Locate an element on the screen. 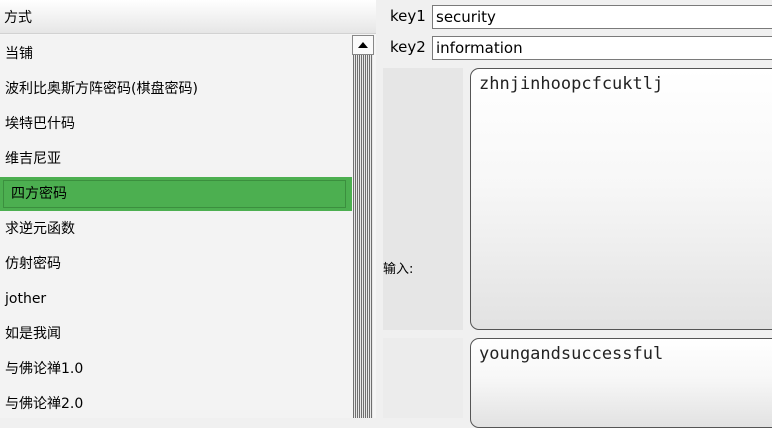 Image resolution: width=772 pixels, height=428 pixels. list-item-polybius: 波利比奥斯方阵密码(棋盘密码) is located at coordinates (176, 89).